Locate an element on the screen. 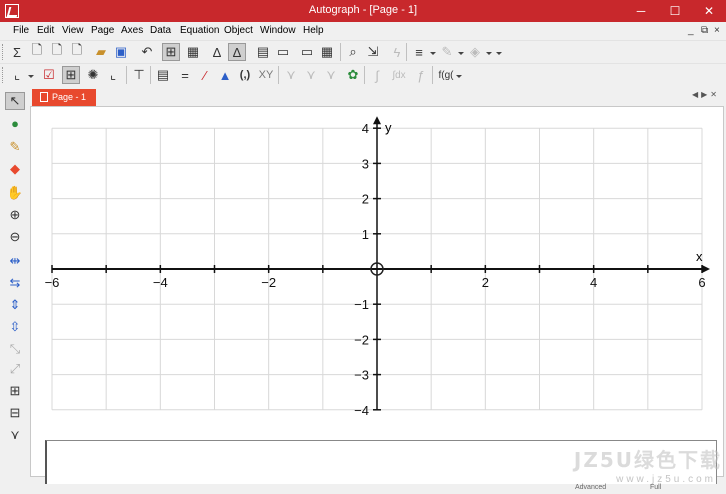 This screenshot has height=494, width=726. add-vector-icon: ▲ is located at coordinates (225, 75).